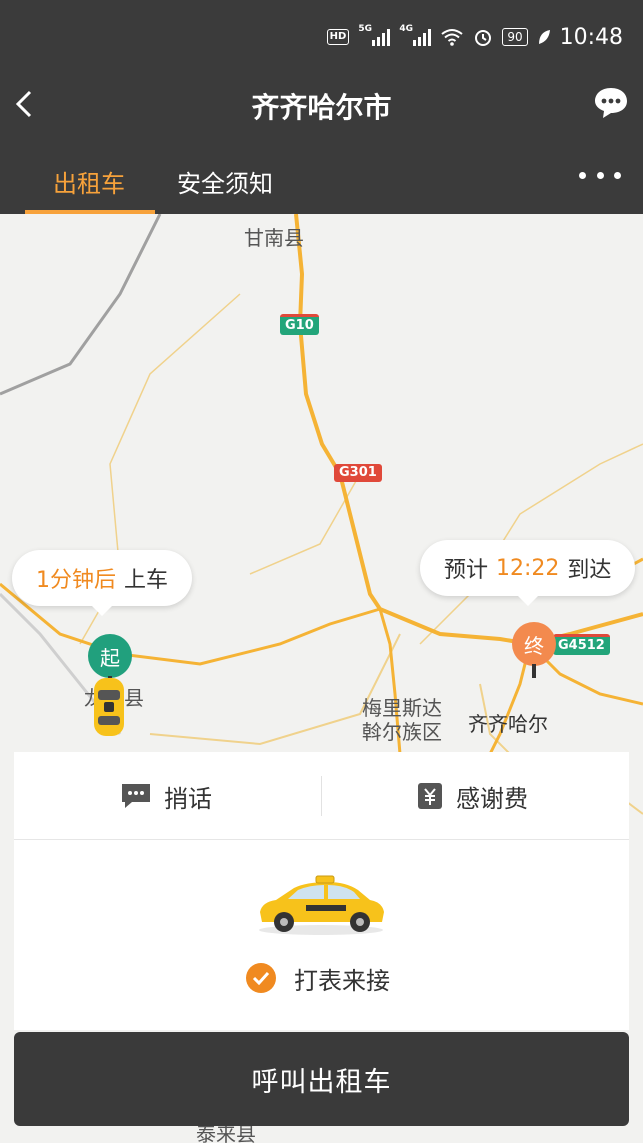 The width and height of the screenshot is (643, 1143). Describe the element at coordinates (492, 798) in the screenshot. I see `thanks-fee-label: 感谢费` at that location.